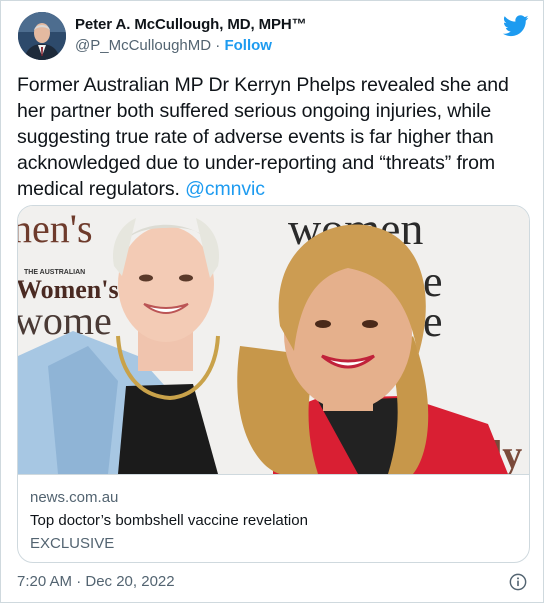 Image resolution: width=544 pixels, height=603 pixels. Describe the element at coordinates (72, 543) in the screenshot. I see `link-description: EXCLUSIVE` at that location.